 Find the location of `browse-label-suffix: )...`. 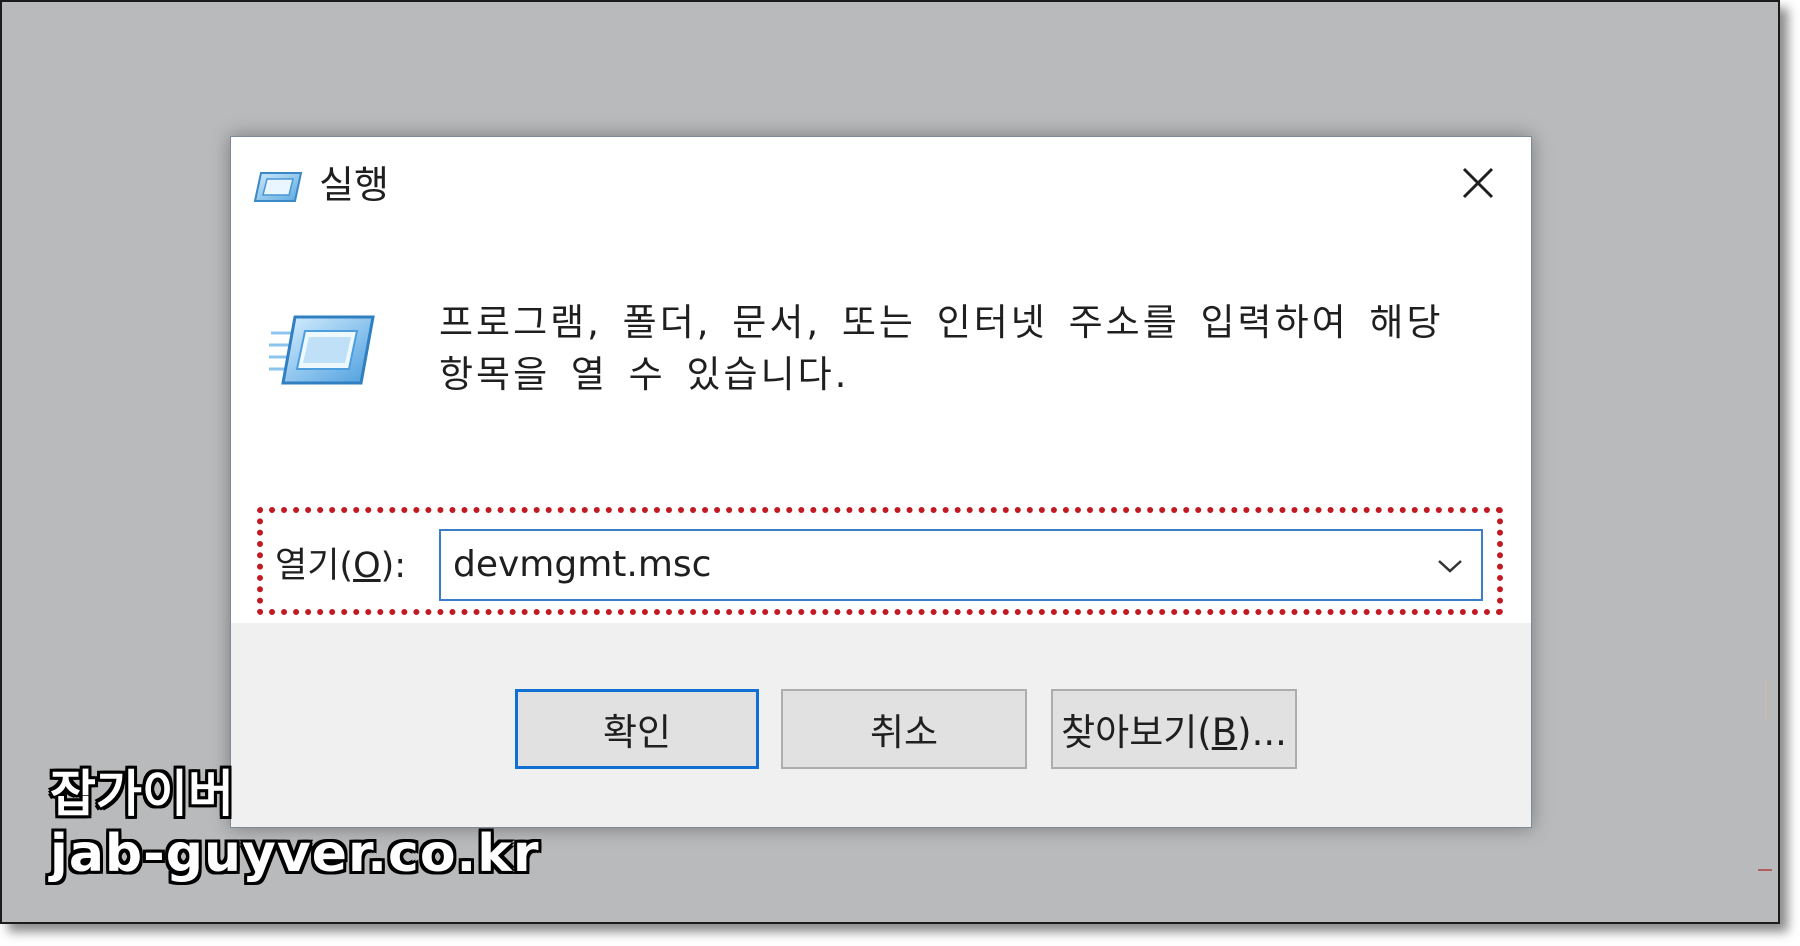

browse-label-suffix: )... is located at coordinates (1262, 732).